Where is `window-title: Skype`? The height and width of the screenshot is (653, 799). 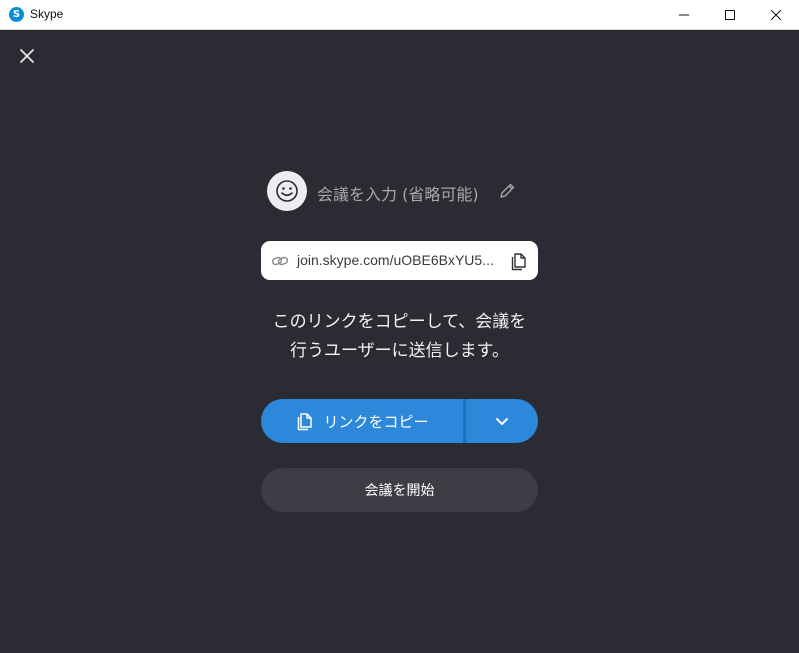
window-title: Skype is located at coordinates (47, 14).